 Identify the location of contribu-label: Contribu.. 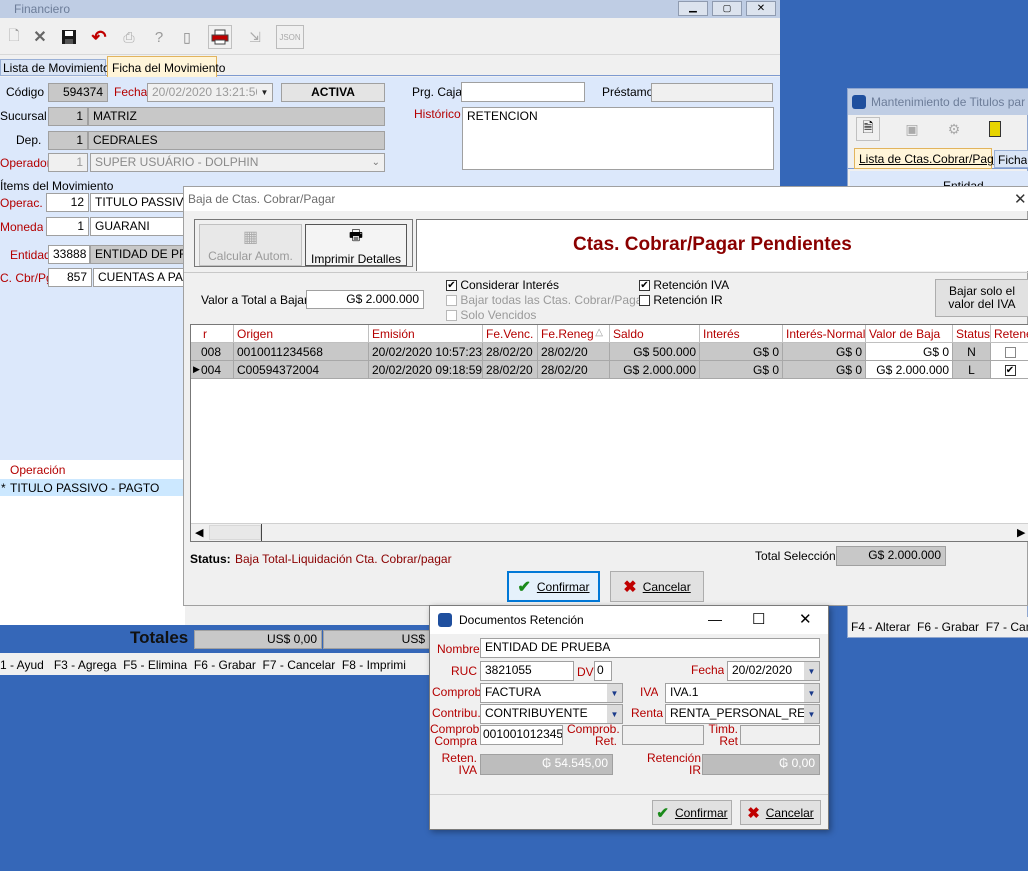
(456, 713).